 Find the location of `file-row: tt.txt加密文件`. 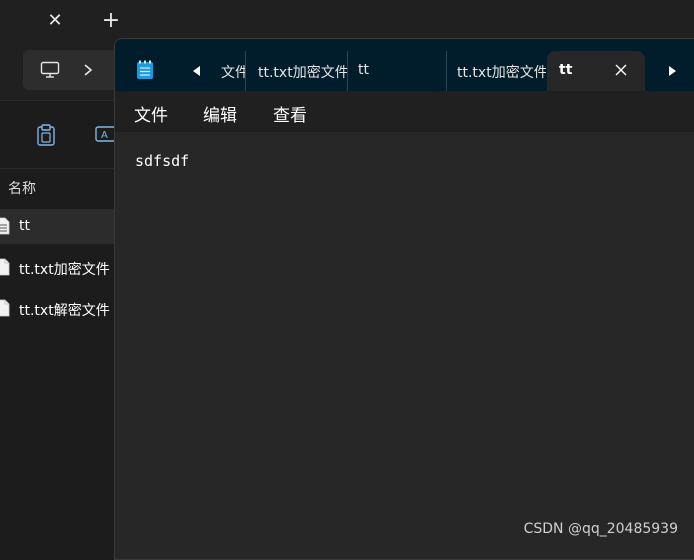

file-row: tt.txt加密文件 is located at coordinates (60, 268).